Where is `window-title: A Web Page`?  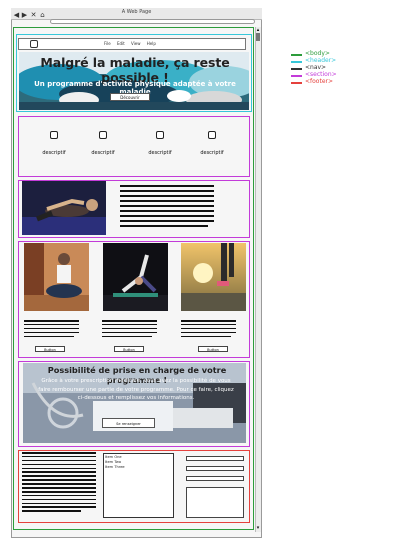
window-title: A Web Page is located at coordinates (136, 12).